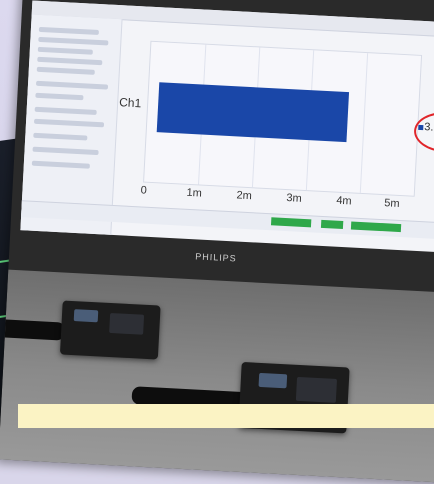 The image size is (434, 484). I want to click on yellow-paper-strip, so click(226, 416).